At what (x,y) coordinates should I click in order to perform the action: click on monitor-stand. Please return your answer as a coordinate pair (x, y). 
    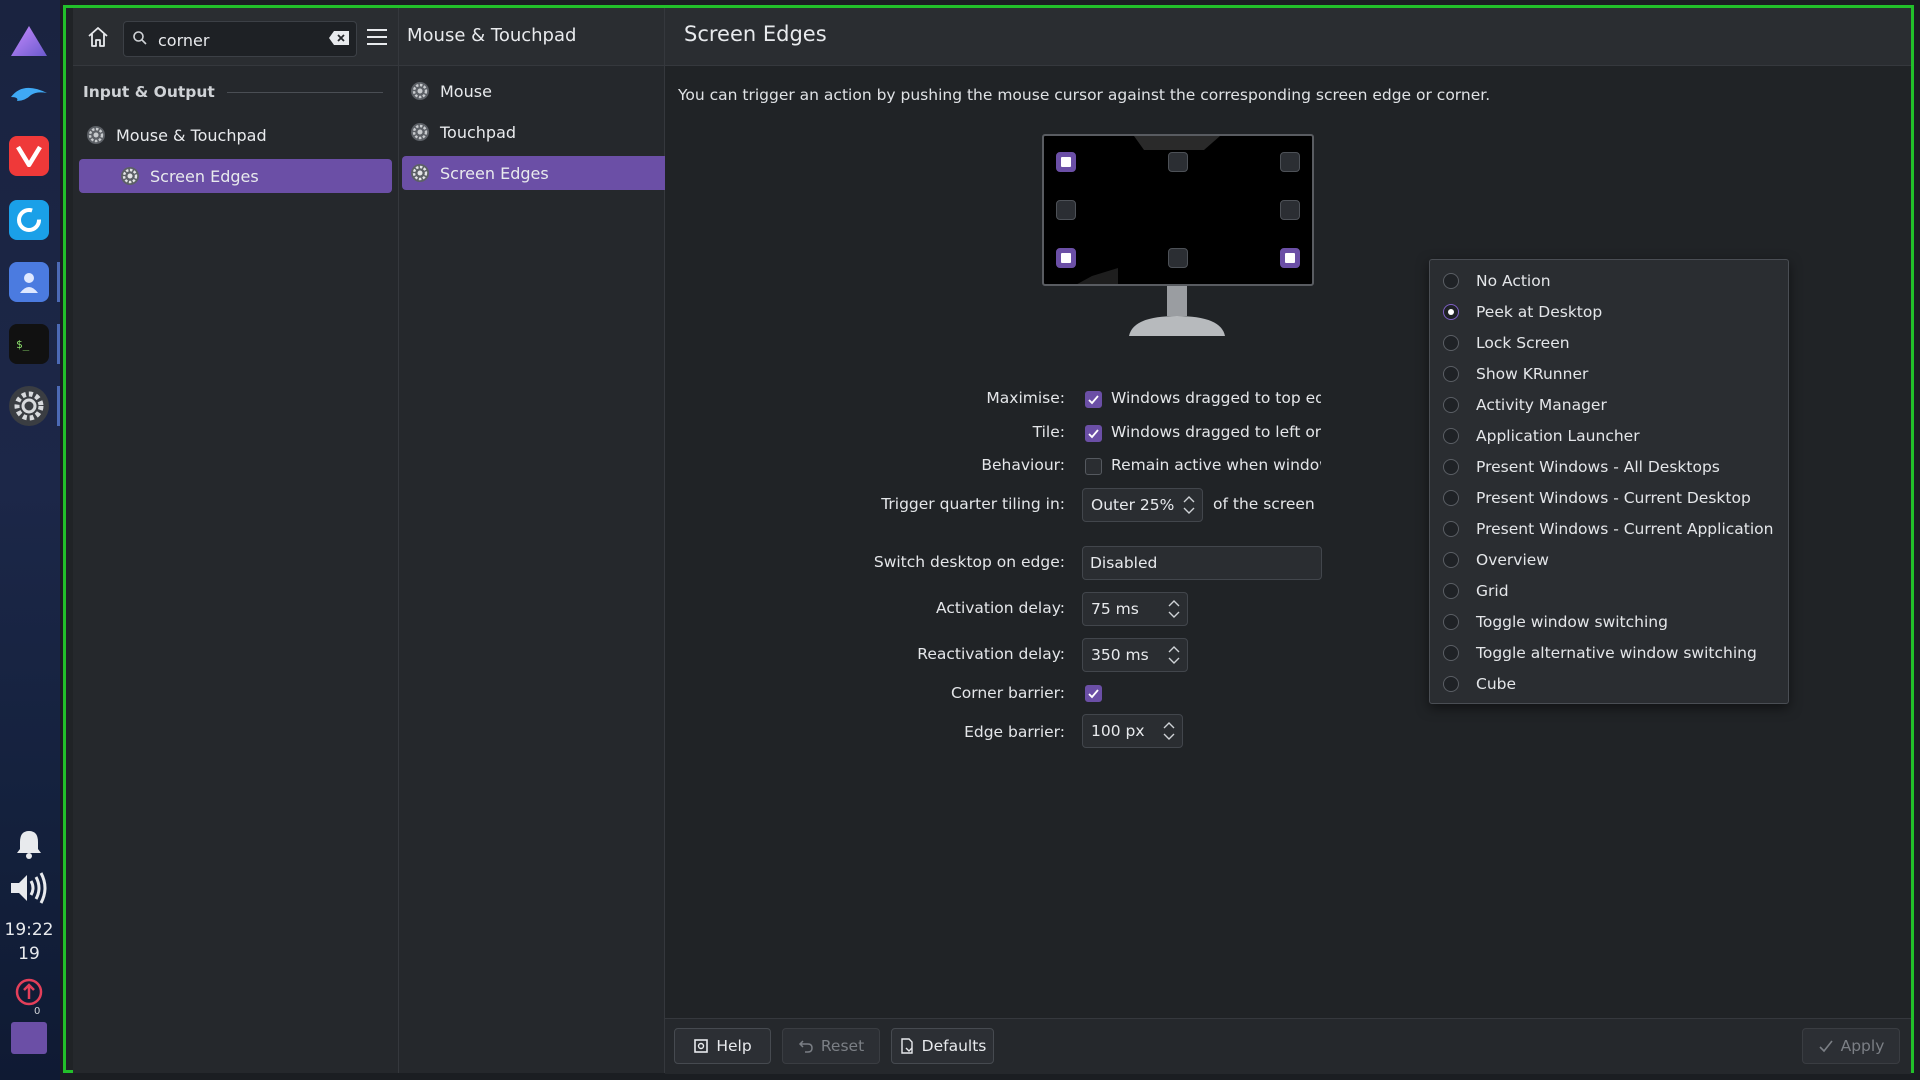
    Looking at the image, I should click on (1177, 311).